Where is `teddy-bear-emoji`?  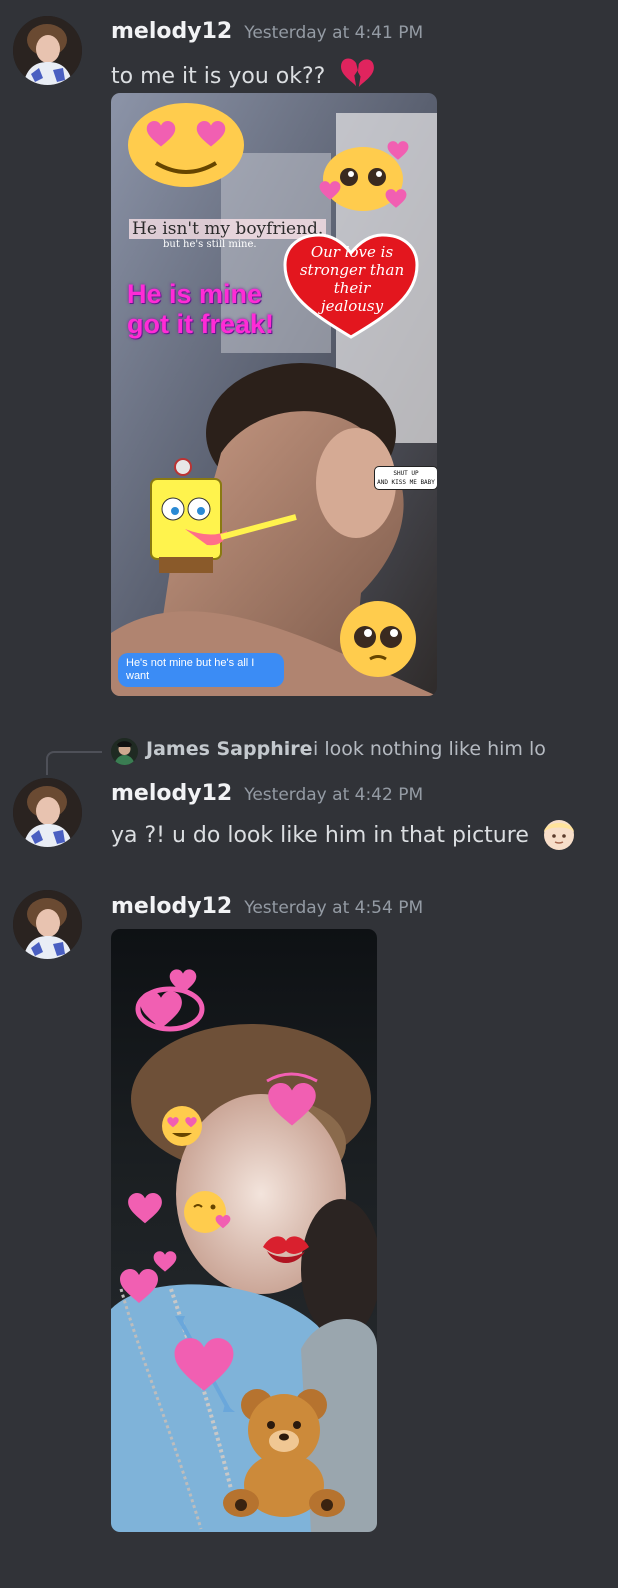
teddy-bear-emoji is located at coordinates (284, 1453).